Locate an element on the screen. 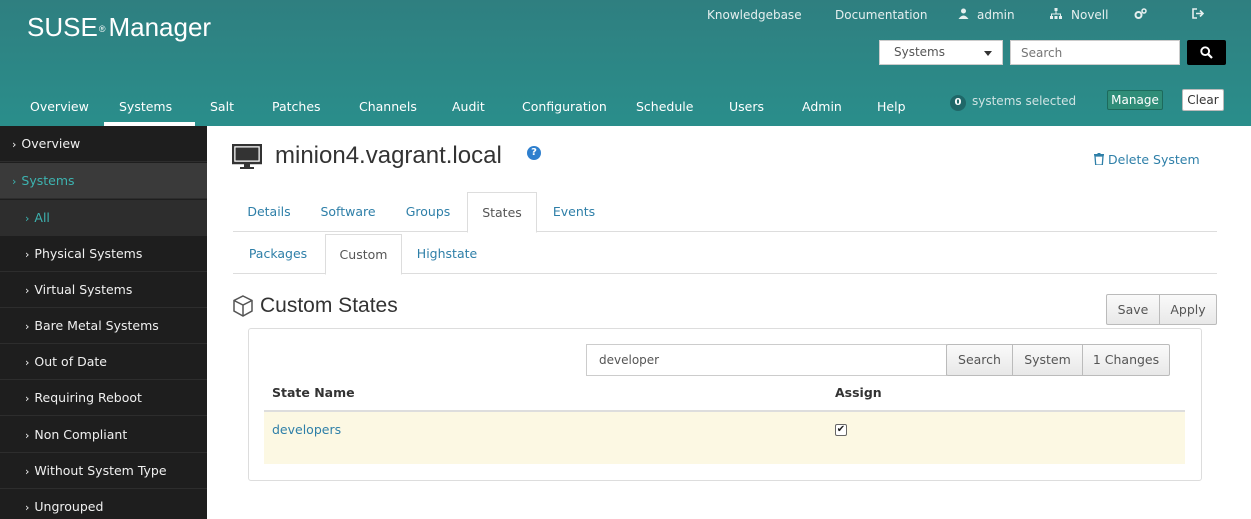 This screenshot has height=519, width=1251. sidebar-item-ungrouped: › Ungrouped is located at coordinates (103, 504).